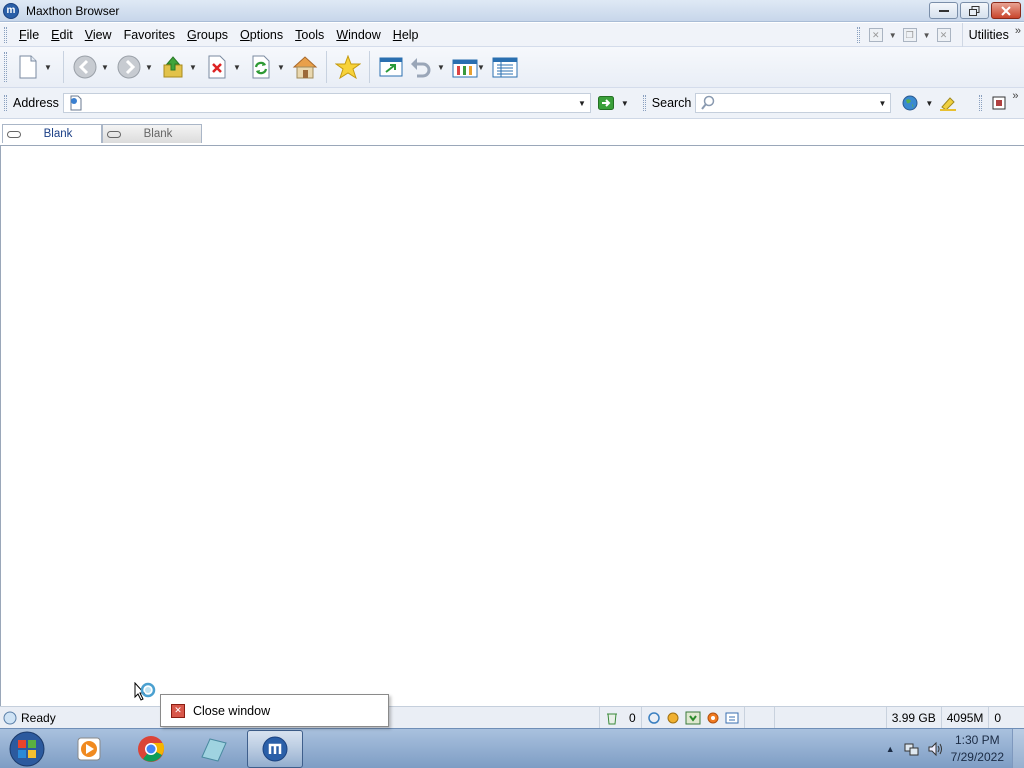 The width and height of the screenshot is (1024, 768). I want to click on notes-icon, so click(732, 718).